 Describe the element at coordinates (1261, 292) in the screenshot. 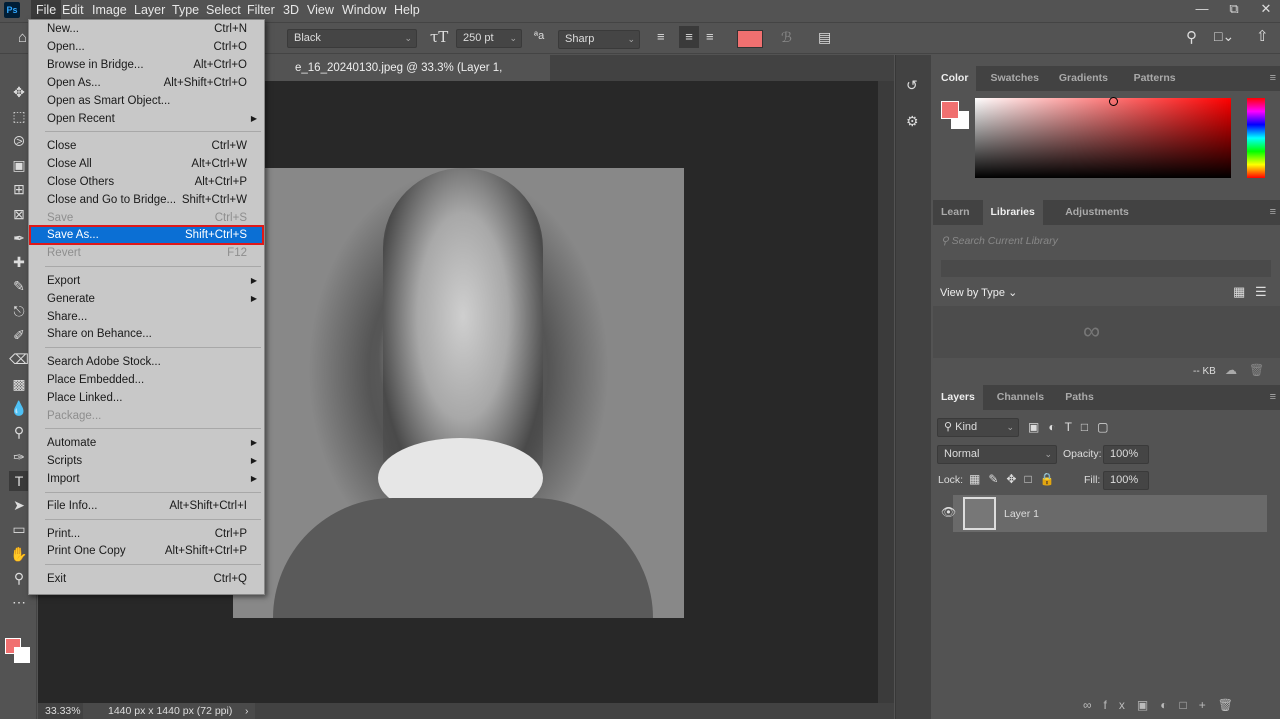

I see `list-view-icon: ☰` at that location.